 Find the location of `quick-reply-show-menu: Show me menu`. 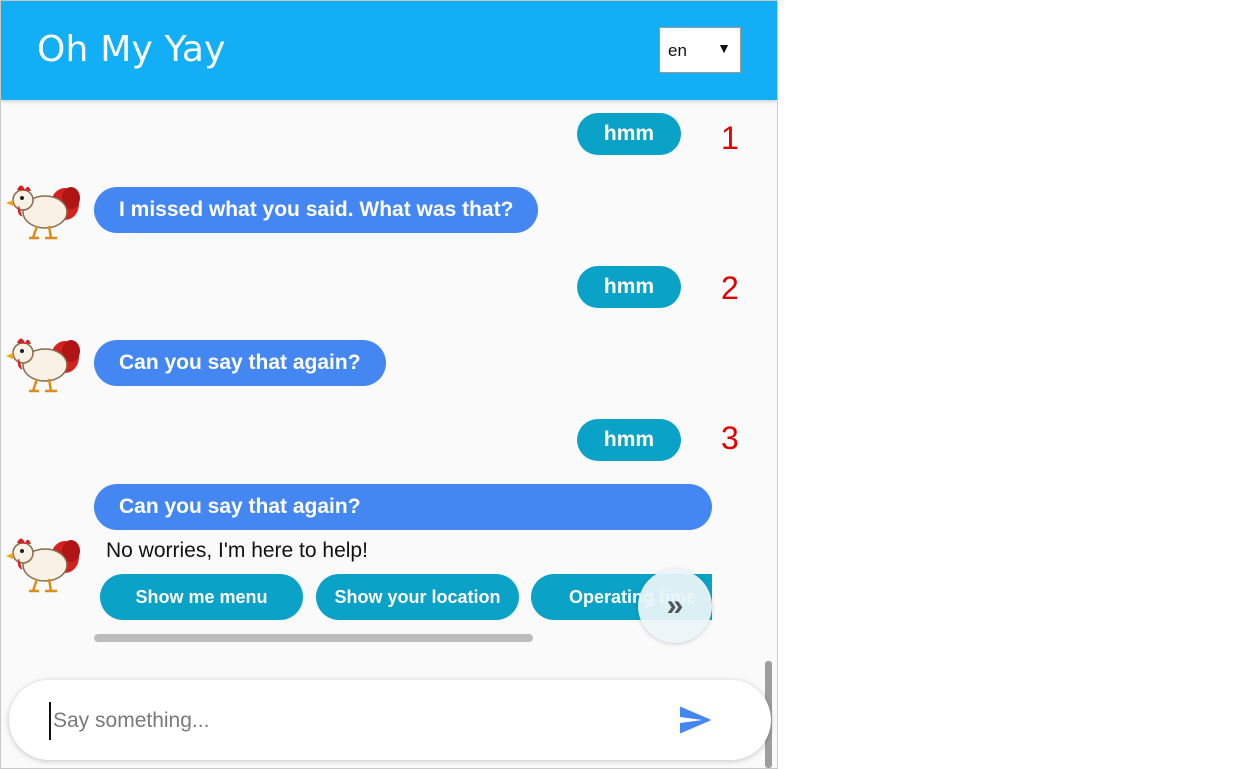

quick-reply-show-menu: Show me menu is located at coordinates (201, 597).